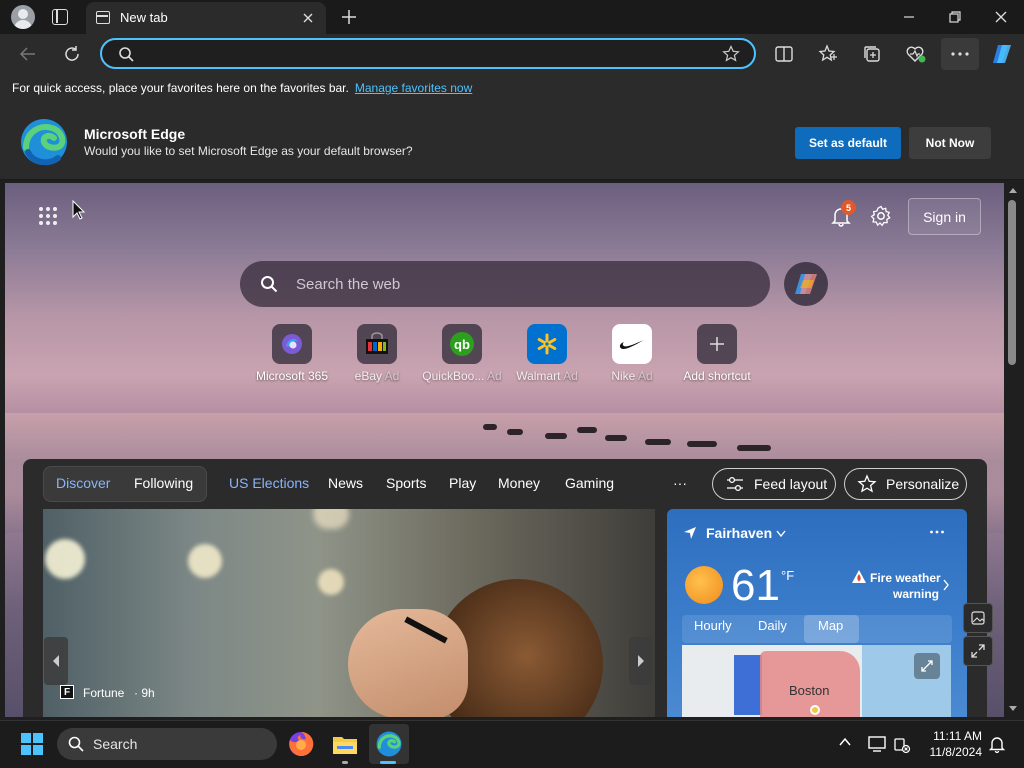 Image resolution: width=1024 pixels, height=768 pixels. What do you see at coordinates (877, 744) in the screenshot?
I see `display-icon` at bounding box center [877, 744].